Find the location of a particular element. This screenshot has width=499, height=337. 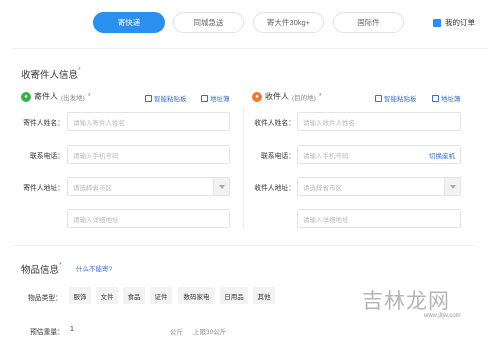

goods-type-label: 物品类型： is located at coordinates (45, 298).